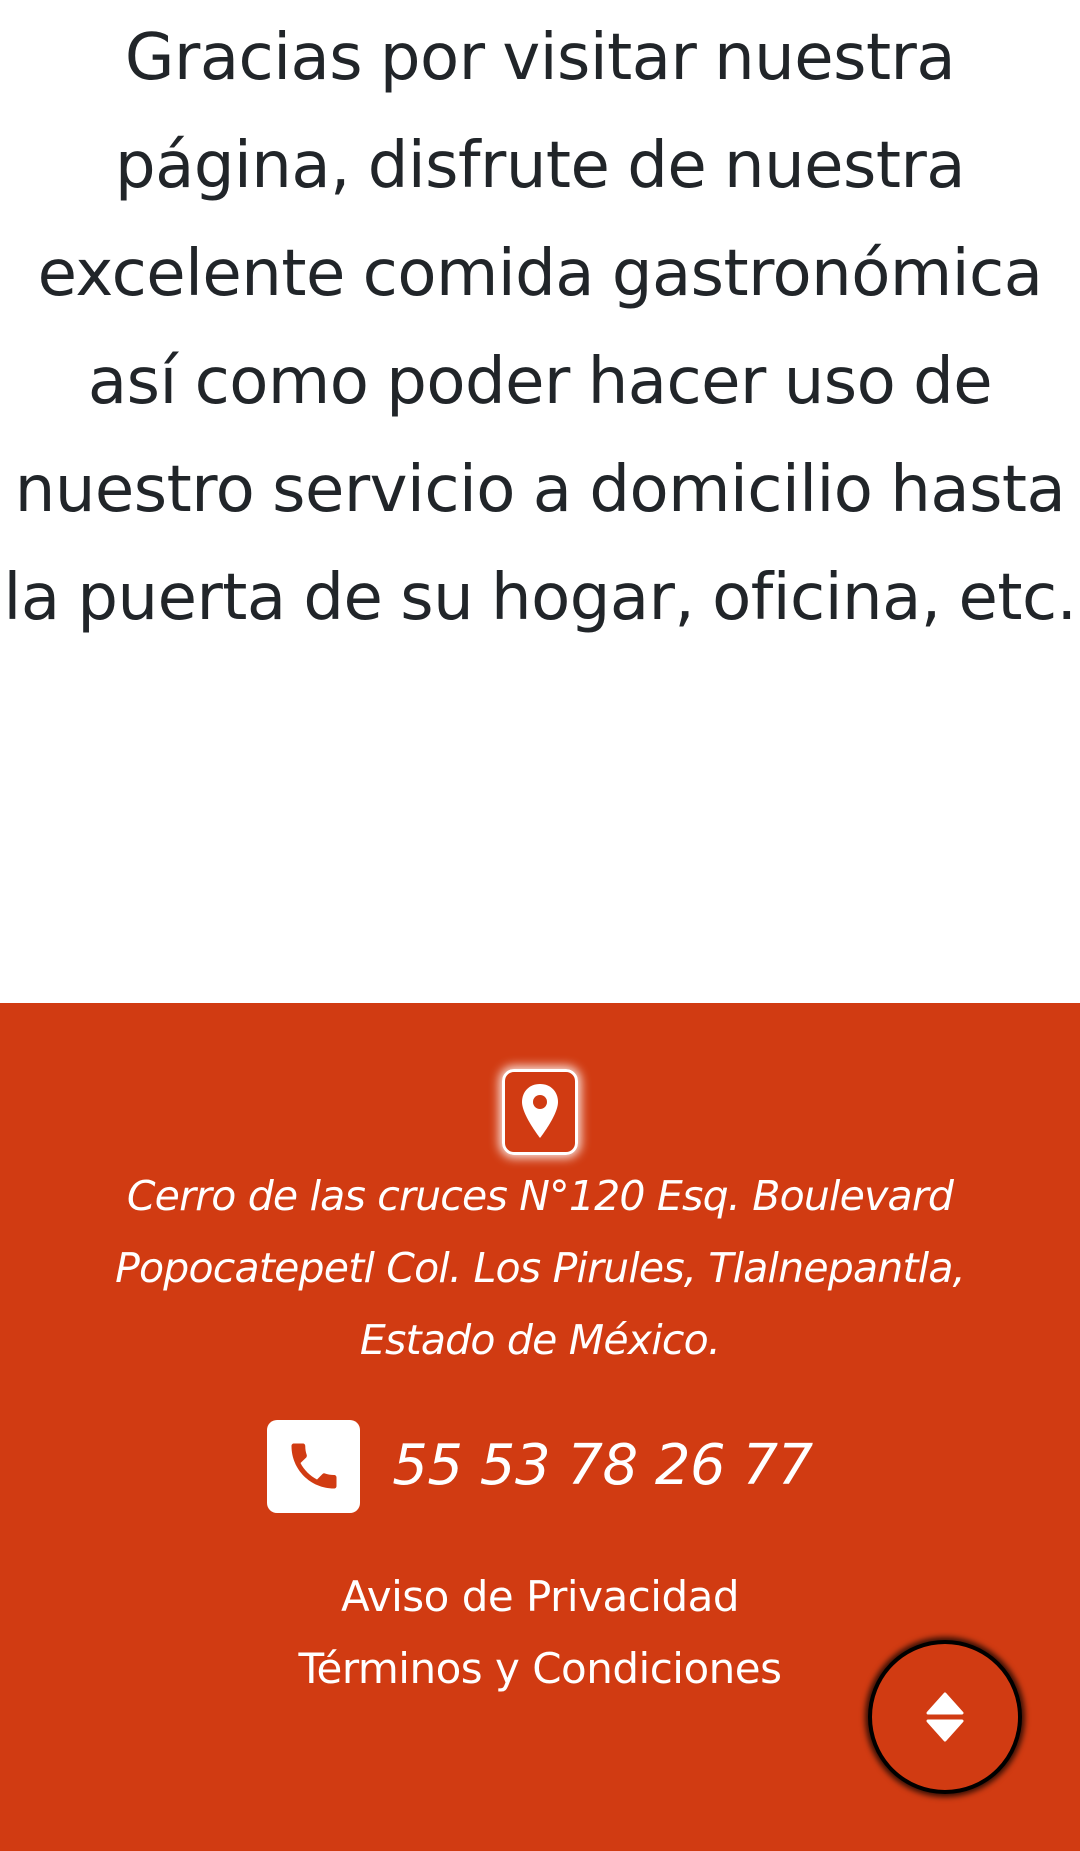 This screenshot has height=1851, width=1080. I want to click on phone-icon, so click(314, 1466).